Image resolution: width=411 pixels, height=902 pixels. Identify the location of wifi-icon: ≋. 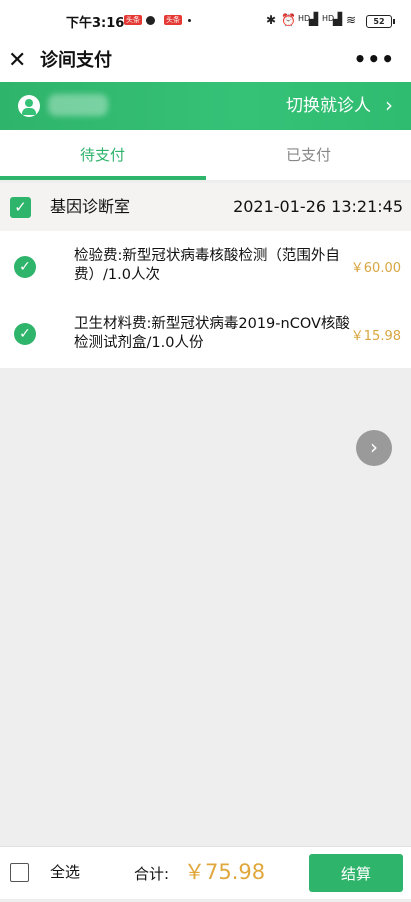
(351, 20).